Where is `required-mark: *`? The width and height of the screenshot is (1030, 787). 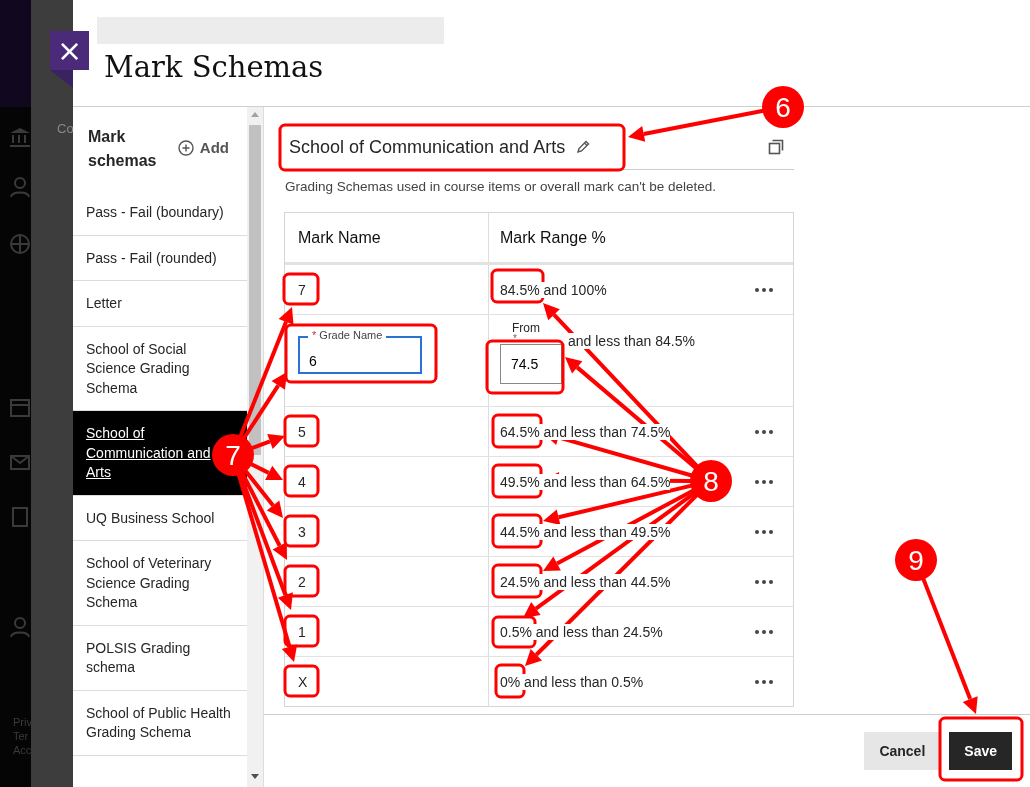 required-mark: * is located at coordinates (515, 339).